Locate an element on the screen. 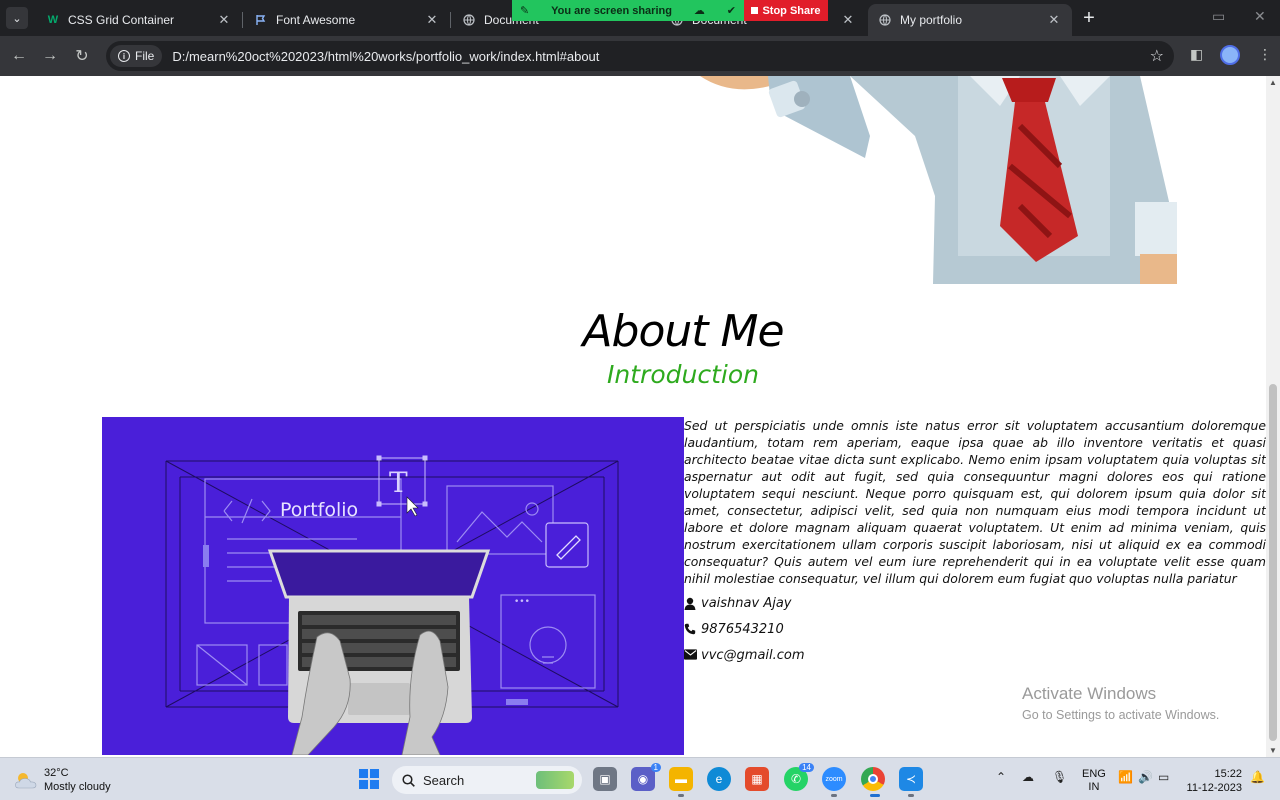  volume-icon: 🔊 is located at coordinates (1145, 777).